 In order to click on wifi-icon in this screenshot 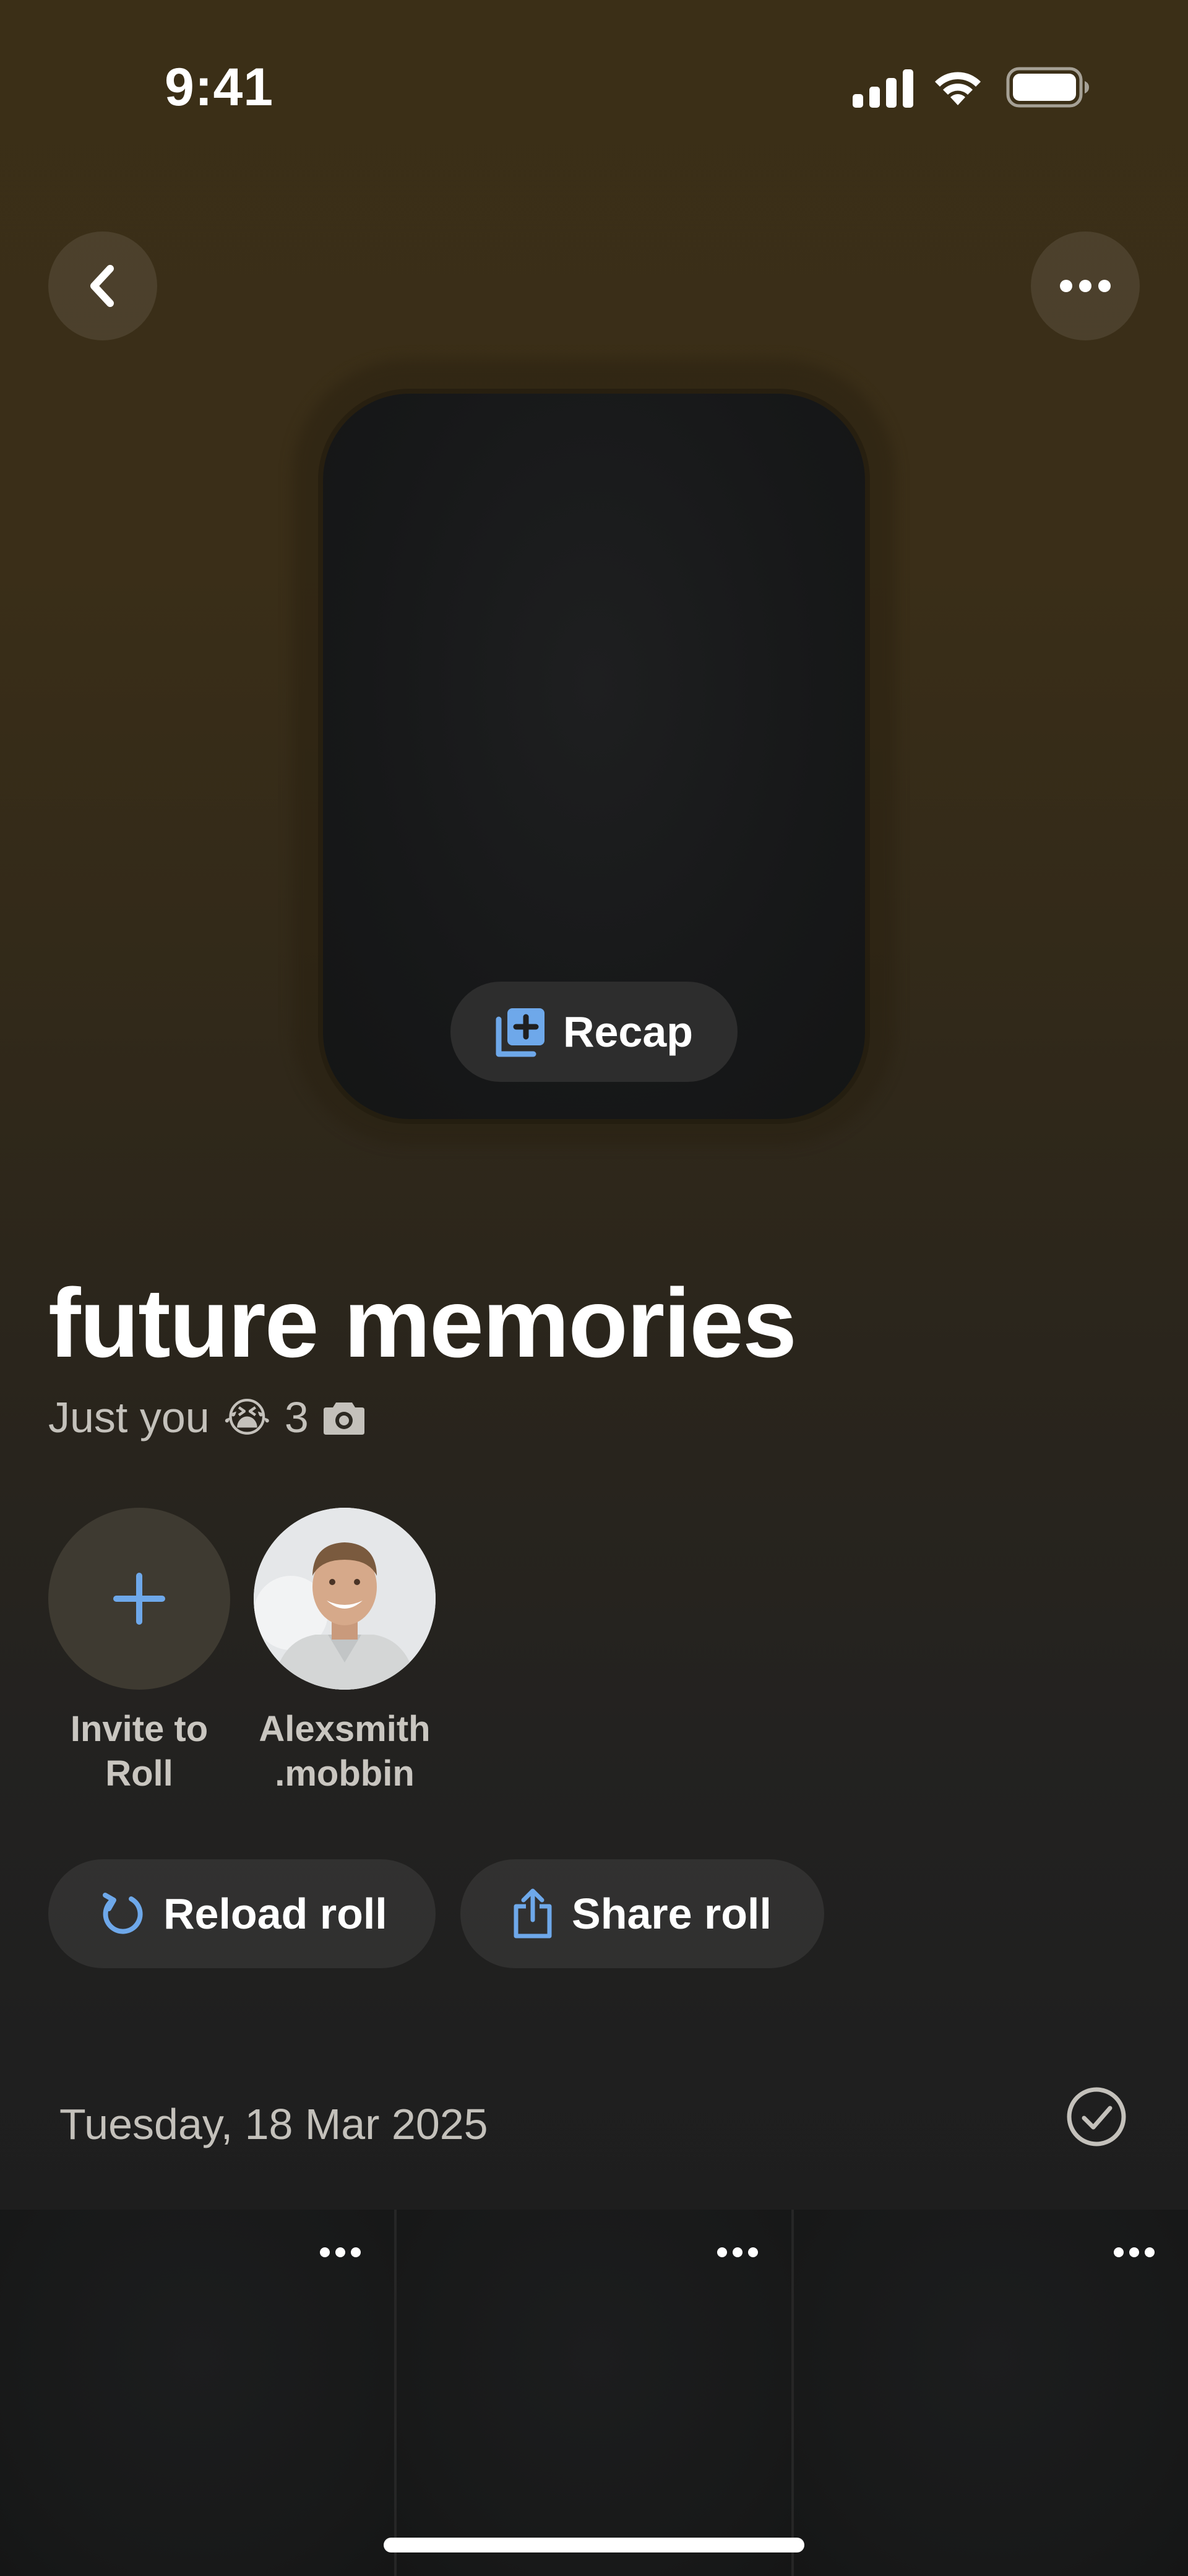, I will do `click(958, 88)`.